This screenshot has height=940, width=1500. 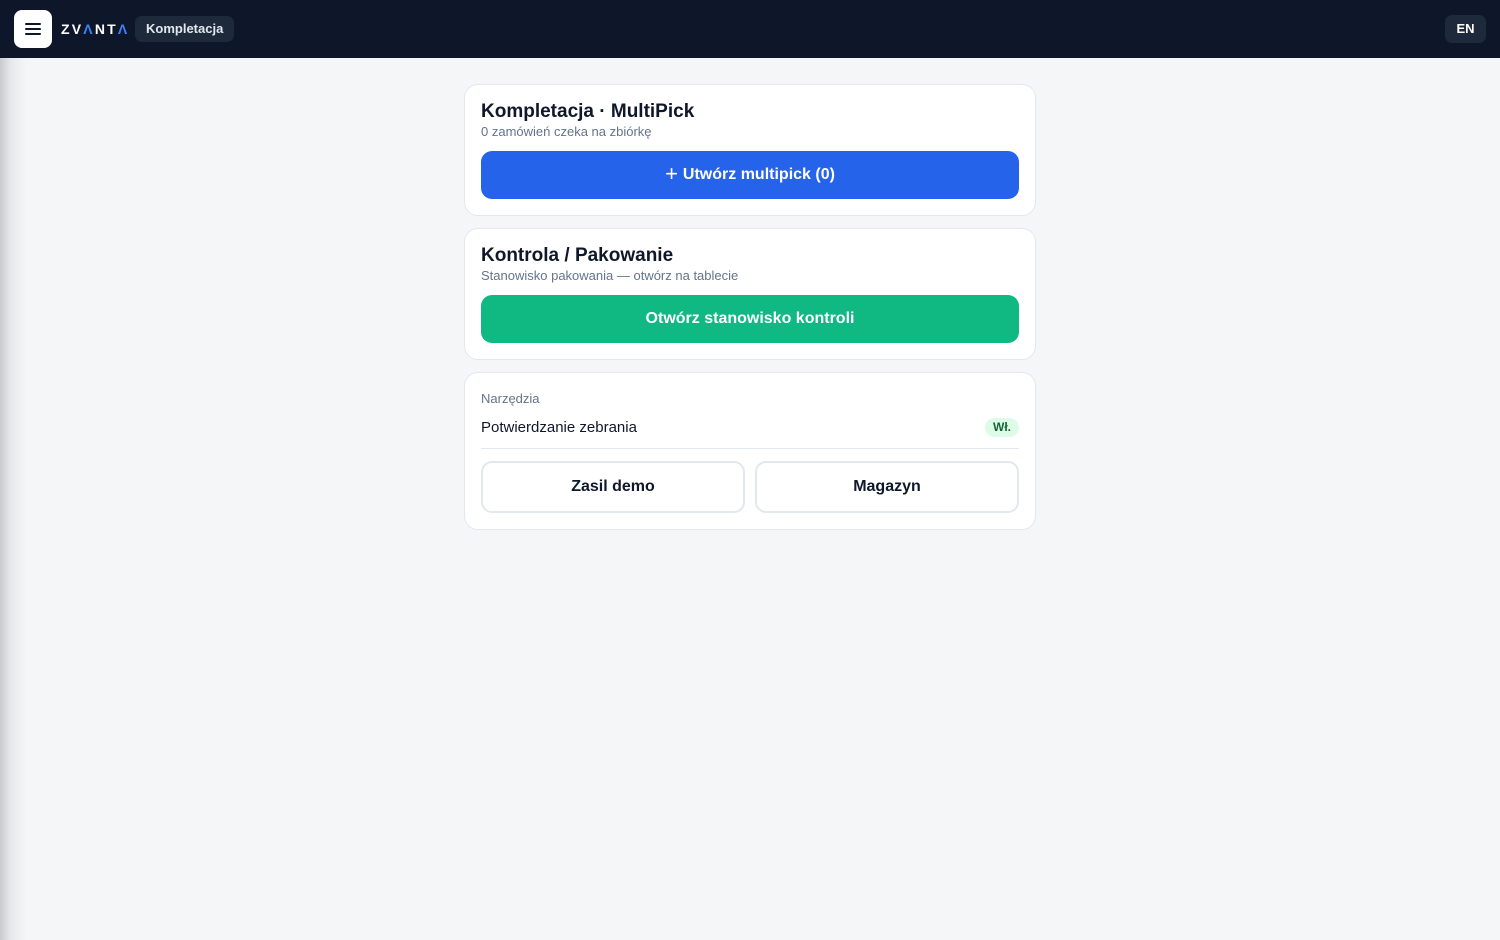 What do you see at coordinates (750, 29) in the screenshot?
I see `top-bar: ZVΛNTΛ Kompletacja EN` at bounding box center [750, 29].